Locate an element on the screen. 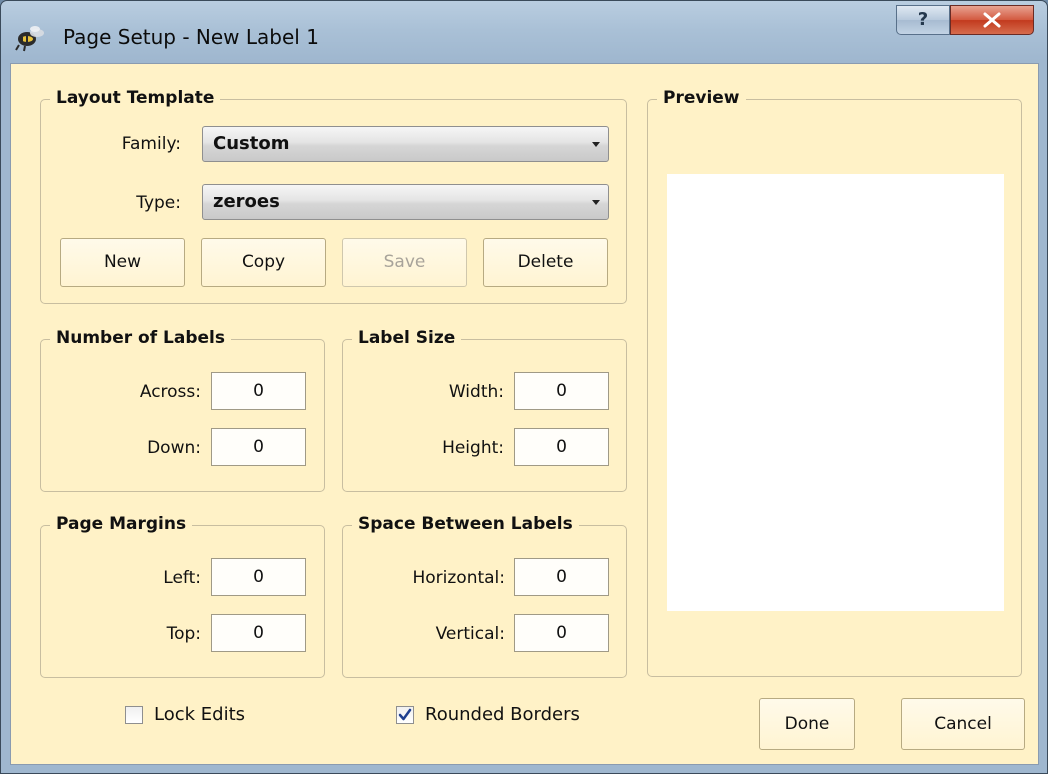  help-button: ? is located at coordinates (923, 20).